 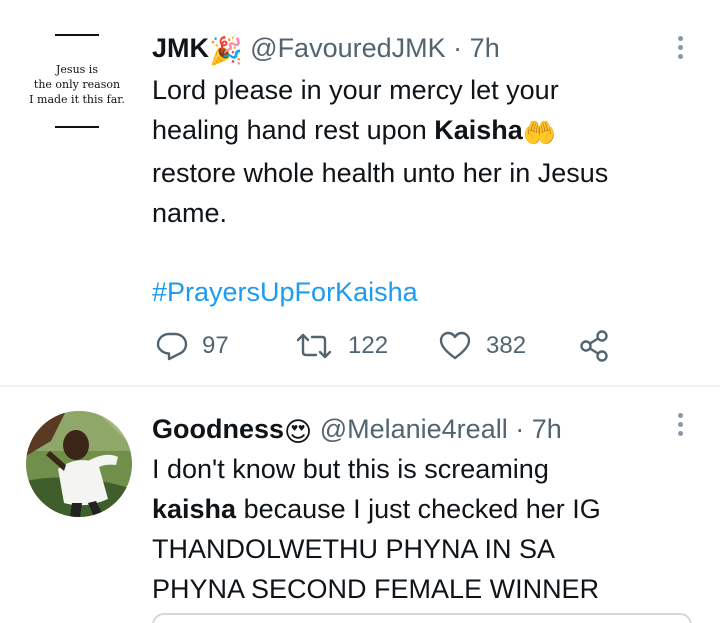 What do you see at coordinates (539, 133) in the screenshot?
I see `palms-up-emoji: 🤲` at bounding box center [539, 133].